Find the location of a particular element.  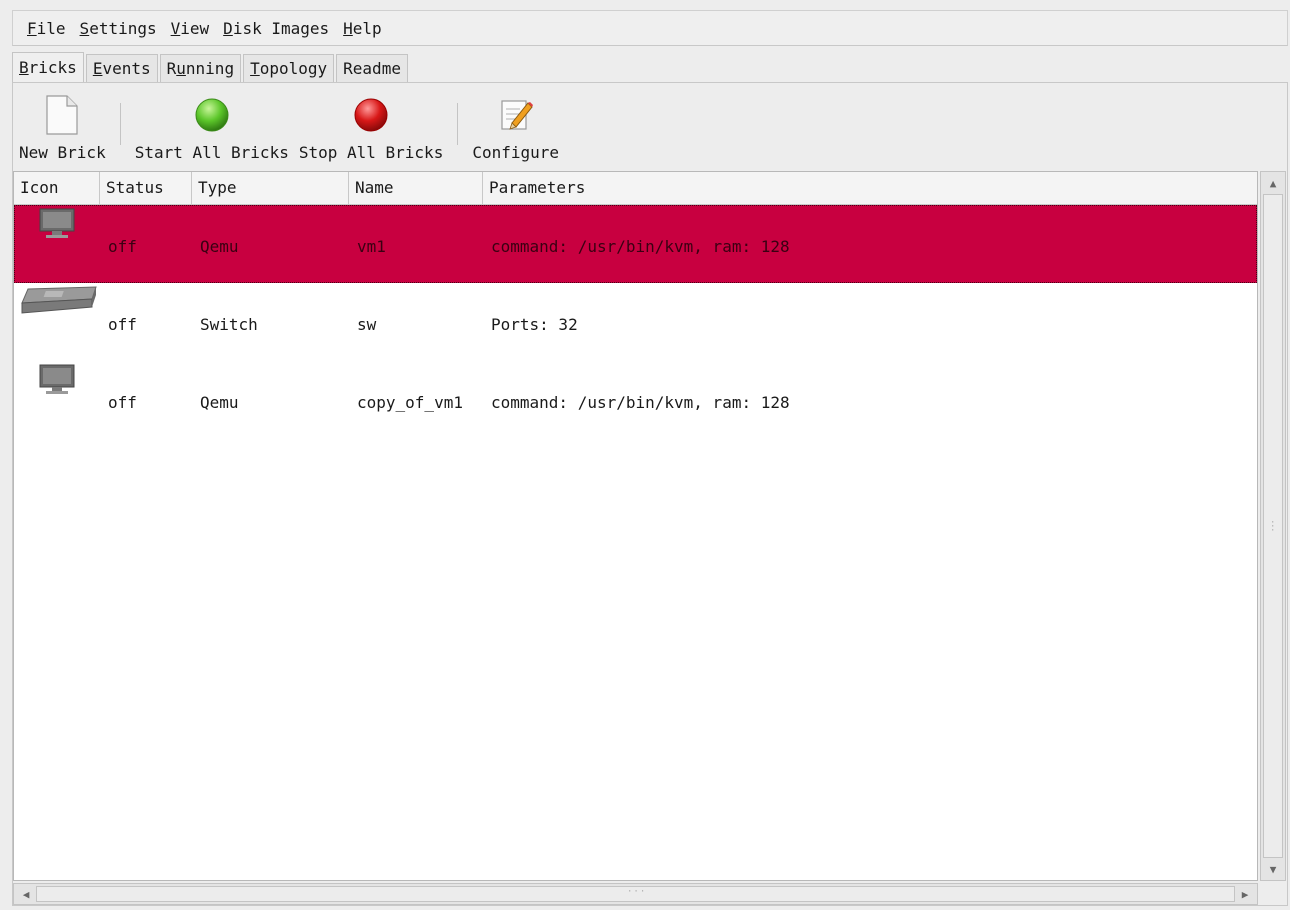

red-light-icon is located at coordinates (371, 115).